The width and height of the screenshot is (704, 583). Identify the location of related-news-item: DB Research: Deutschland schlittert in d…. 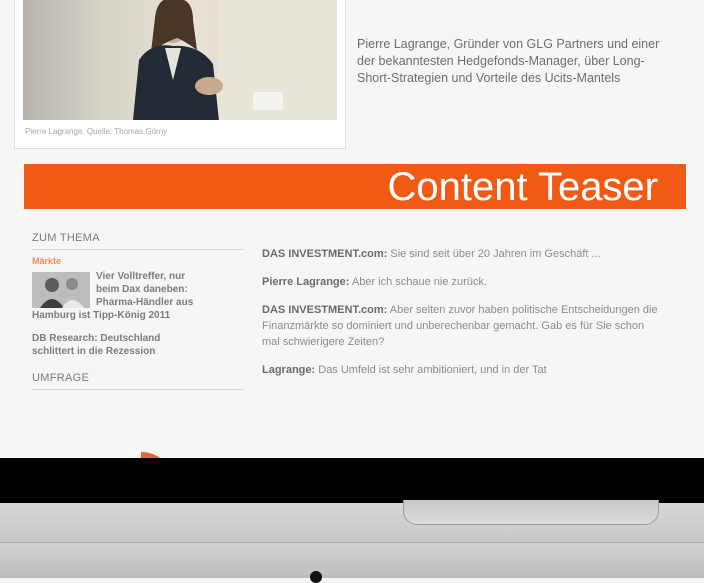
(132, 345).